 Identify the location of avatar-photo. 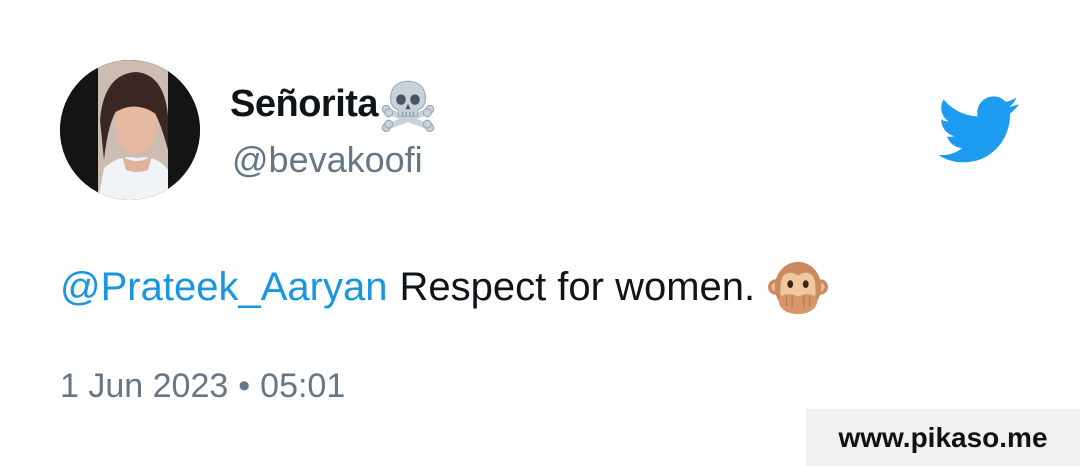
(130, 130).